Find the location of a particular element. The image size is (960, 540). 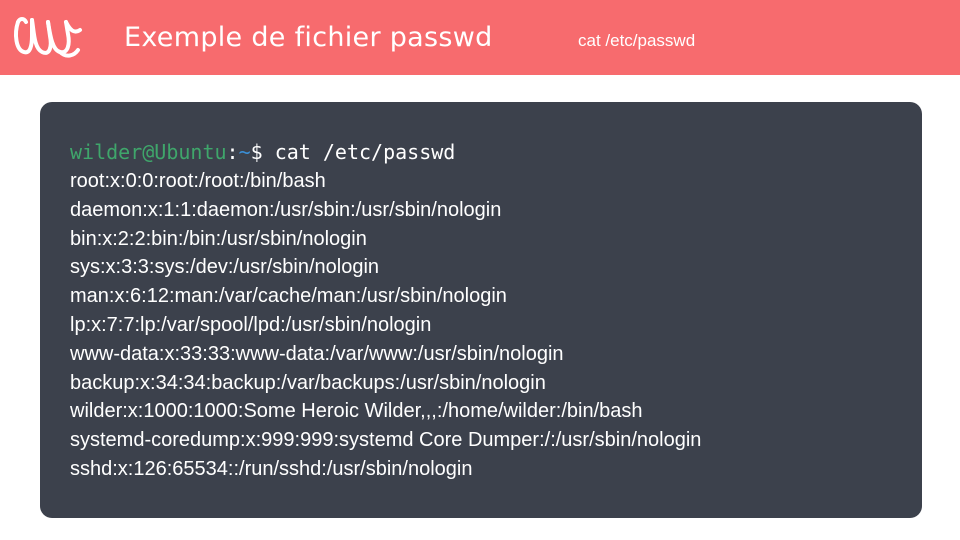

prompt-user-host: wilder@Ubuntu is located at coordinates (148, 152).